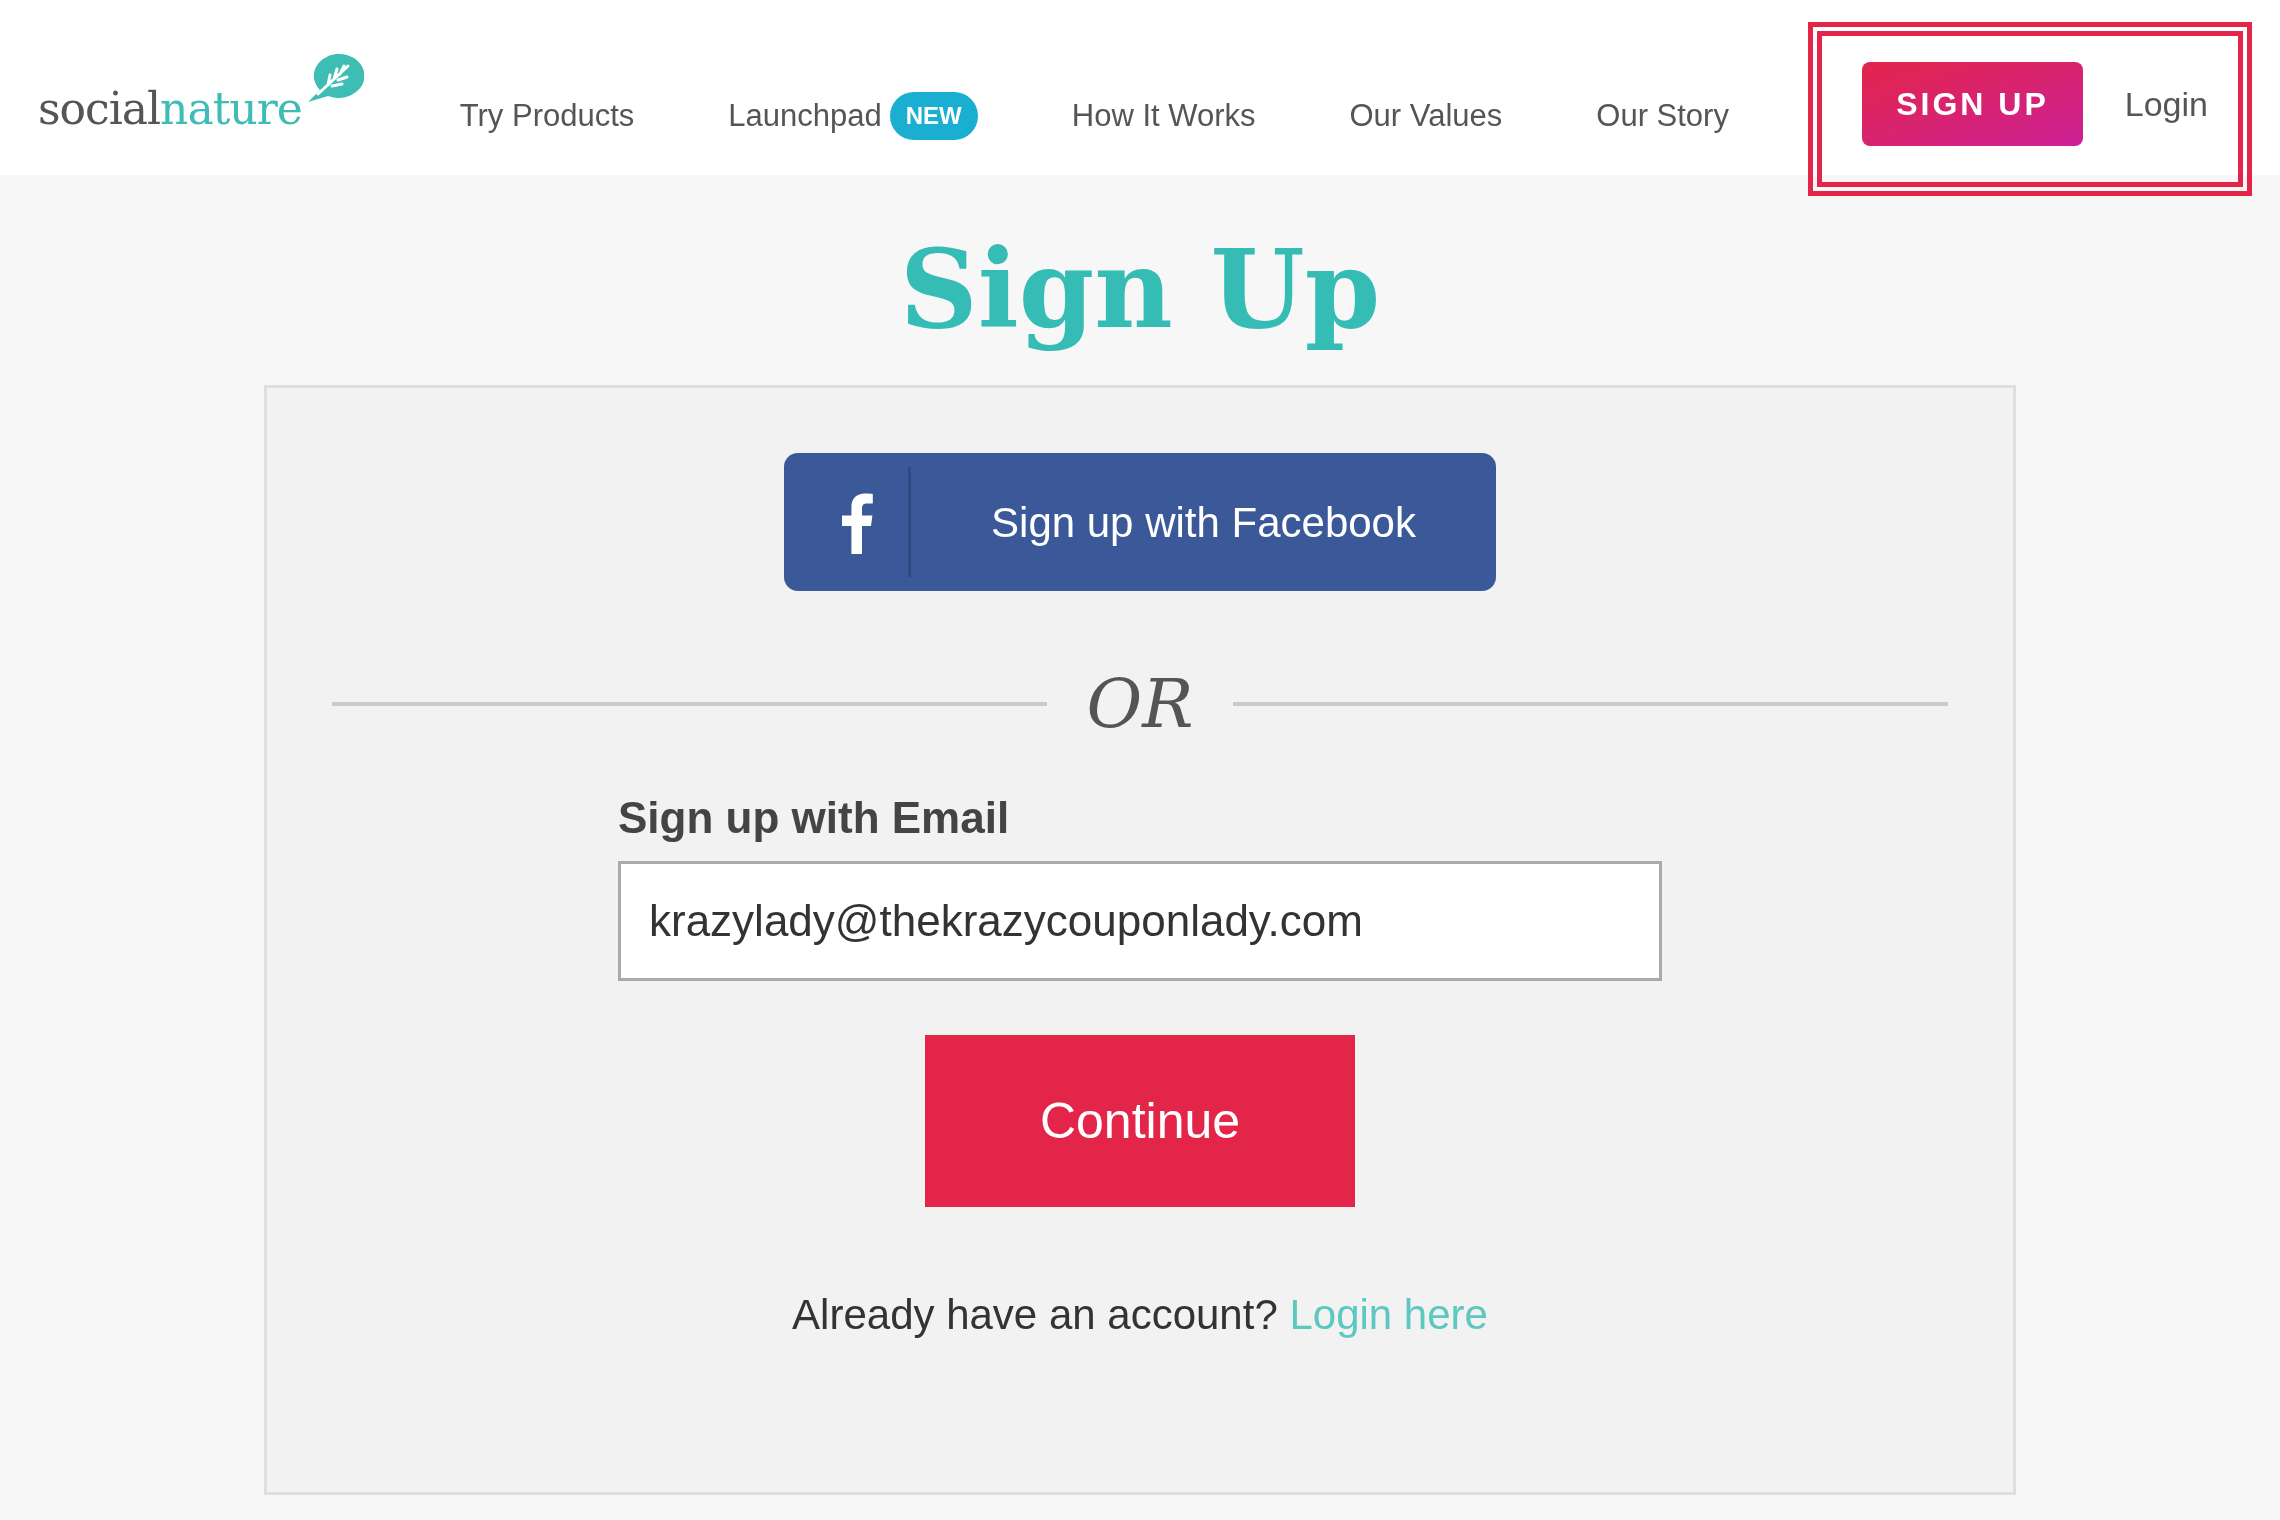 This screenshot has height=1520, width=2280. I want to click on login-prompt: Already have an account? Login here, so click(1140, 1315).